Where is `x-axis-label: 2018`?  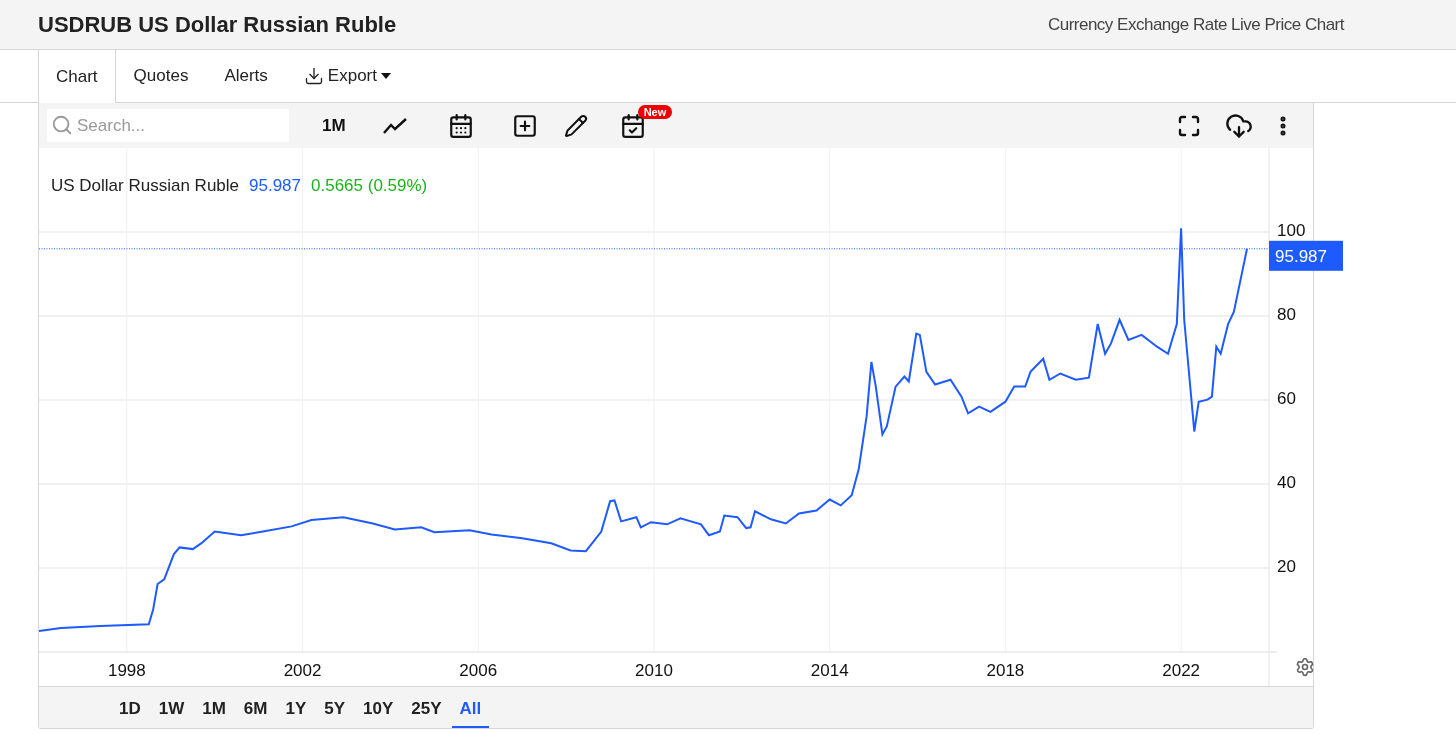 x-axis-label: 2018 is located at coordinates (1005, 670).